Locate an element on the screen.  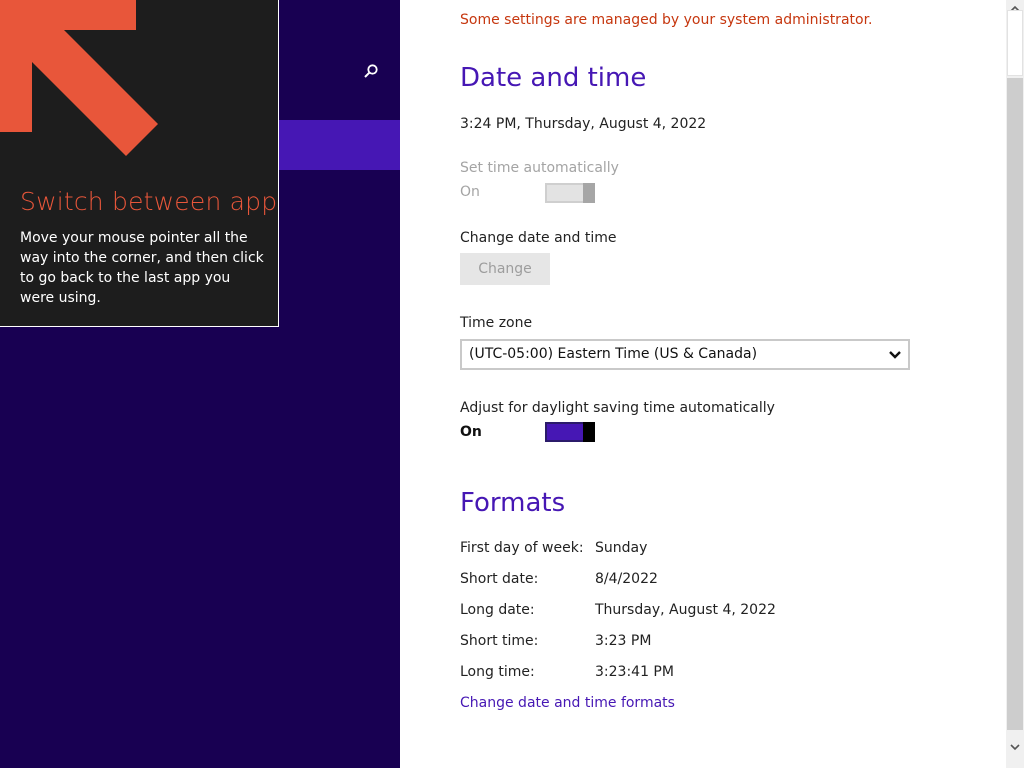
time-zone-select: (UTC-05:00) Eastern Time (US & Canada) is located at coordinates (685, 354).